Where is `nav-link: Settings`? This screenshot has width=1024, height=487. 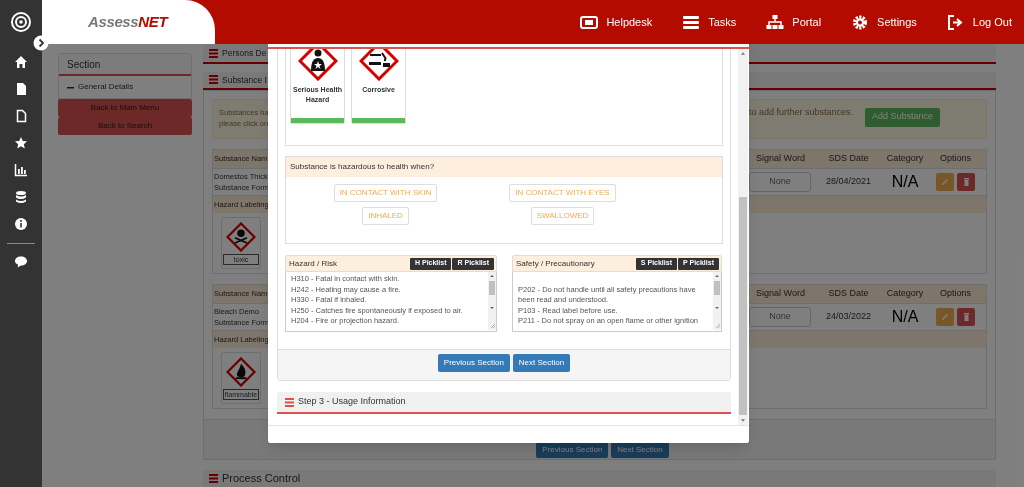 nav-link: Settings is located at coordinates (884, 22).